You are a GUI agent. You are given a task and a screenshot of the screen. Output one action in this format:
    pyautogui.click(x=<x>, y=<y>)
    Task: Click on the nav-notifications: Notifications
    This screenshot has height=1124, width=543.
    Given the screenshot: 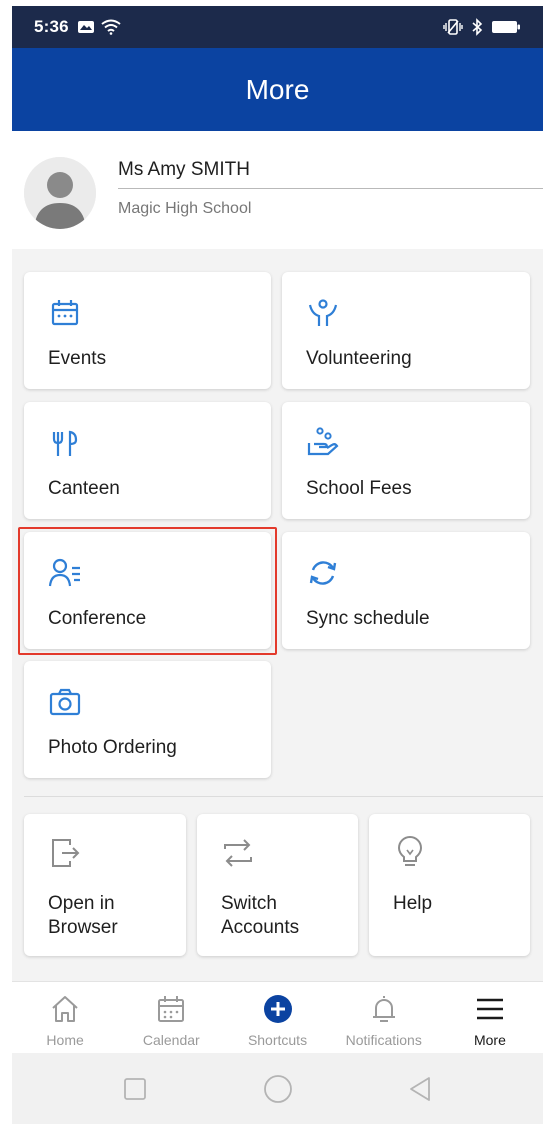 What is the action you would take?
    pyautogui.click(x=384, y=1017)
    